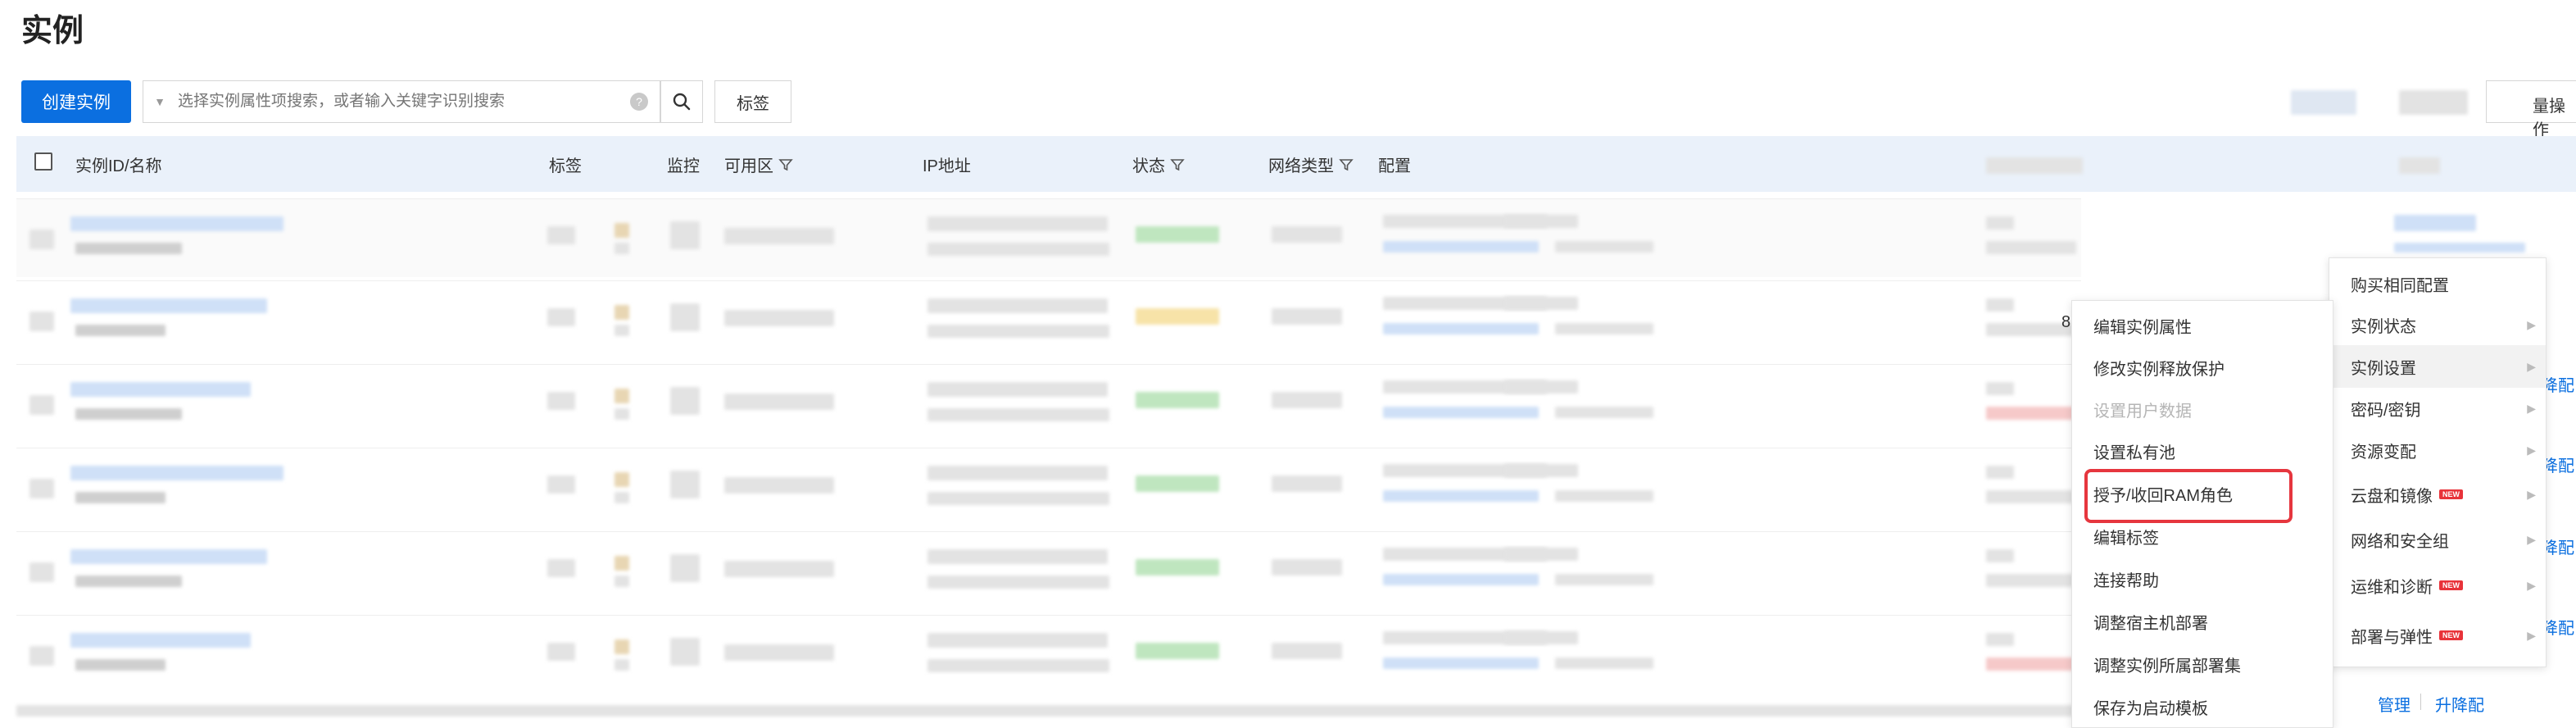 The height and width of the screenshot is (728, 2576). Describe the element at coordinates (1048, 198) in the screenshot. I see `row-divider` at that location.